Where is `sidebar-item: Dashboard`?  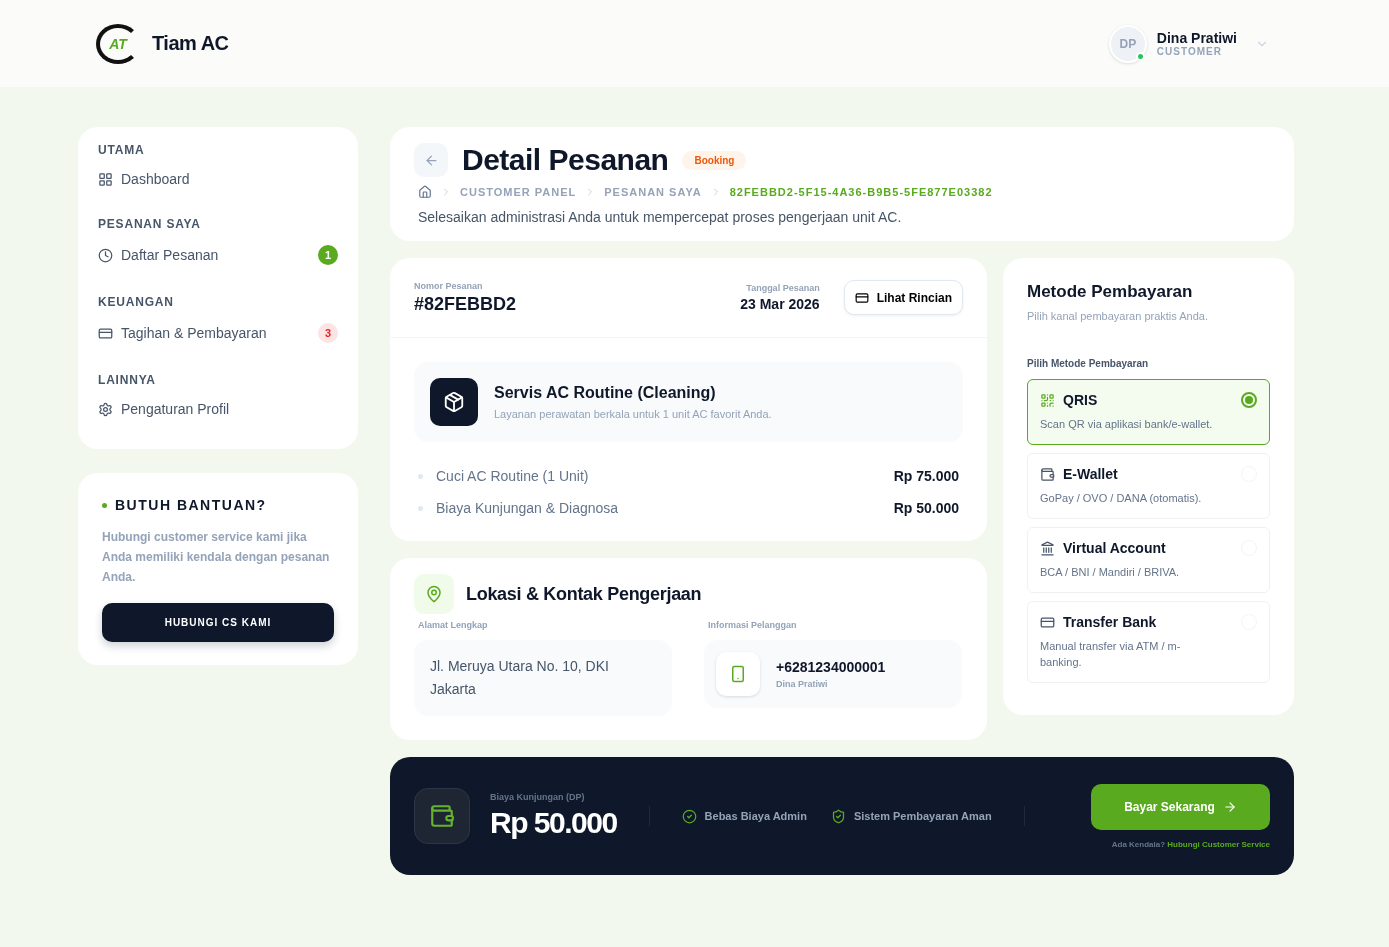 sidebar-item: Dashboard is located at coordinates (218, 179).